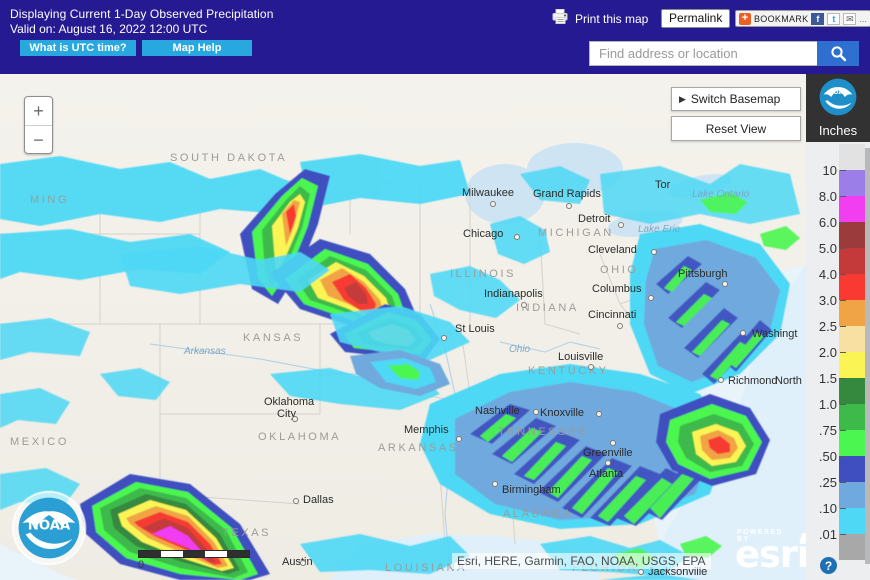 The height and width of the screenshot is (580, 870). What do you see at coordinates (829, 170) in the screenshot?
I see `legend-tick-label: 10` at bounding box center [829, 170].